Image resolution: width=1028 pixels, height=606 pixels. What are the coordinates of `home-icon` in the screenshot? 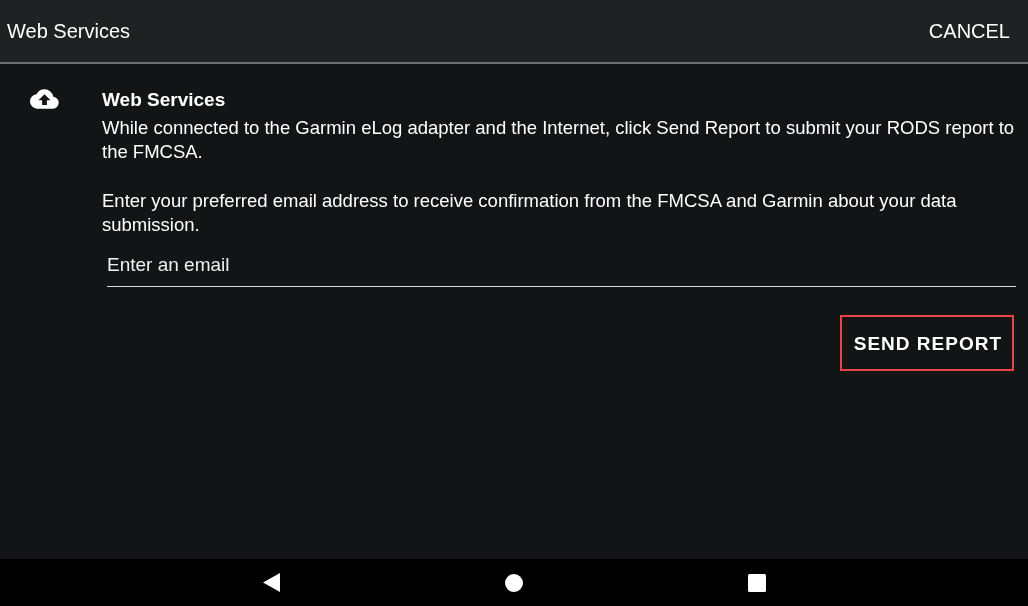 It's located at (513, 582).